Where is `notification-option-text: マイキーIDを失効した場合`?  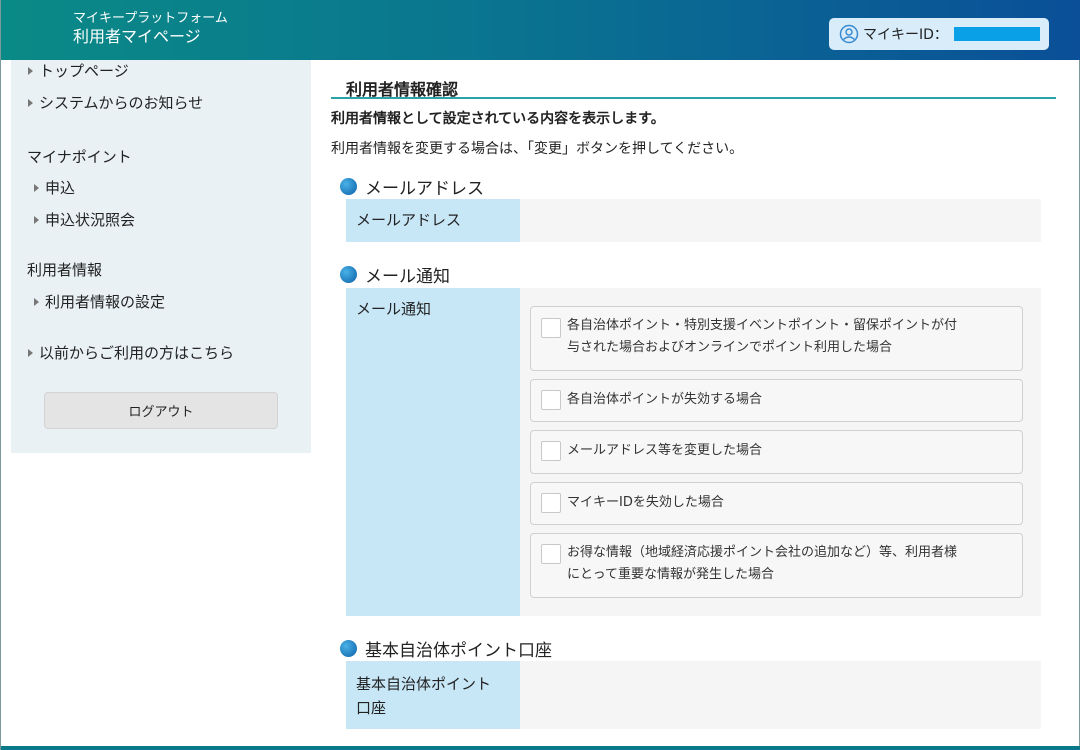 notification-option-text: マイキーIDを失効した場合 is located at coordinates (645, 502).